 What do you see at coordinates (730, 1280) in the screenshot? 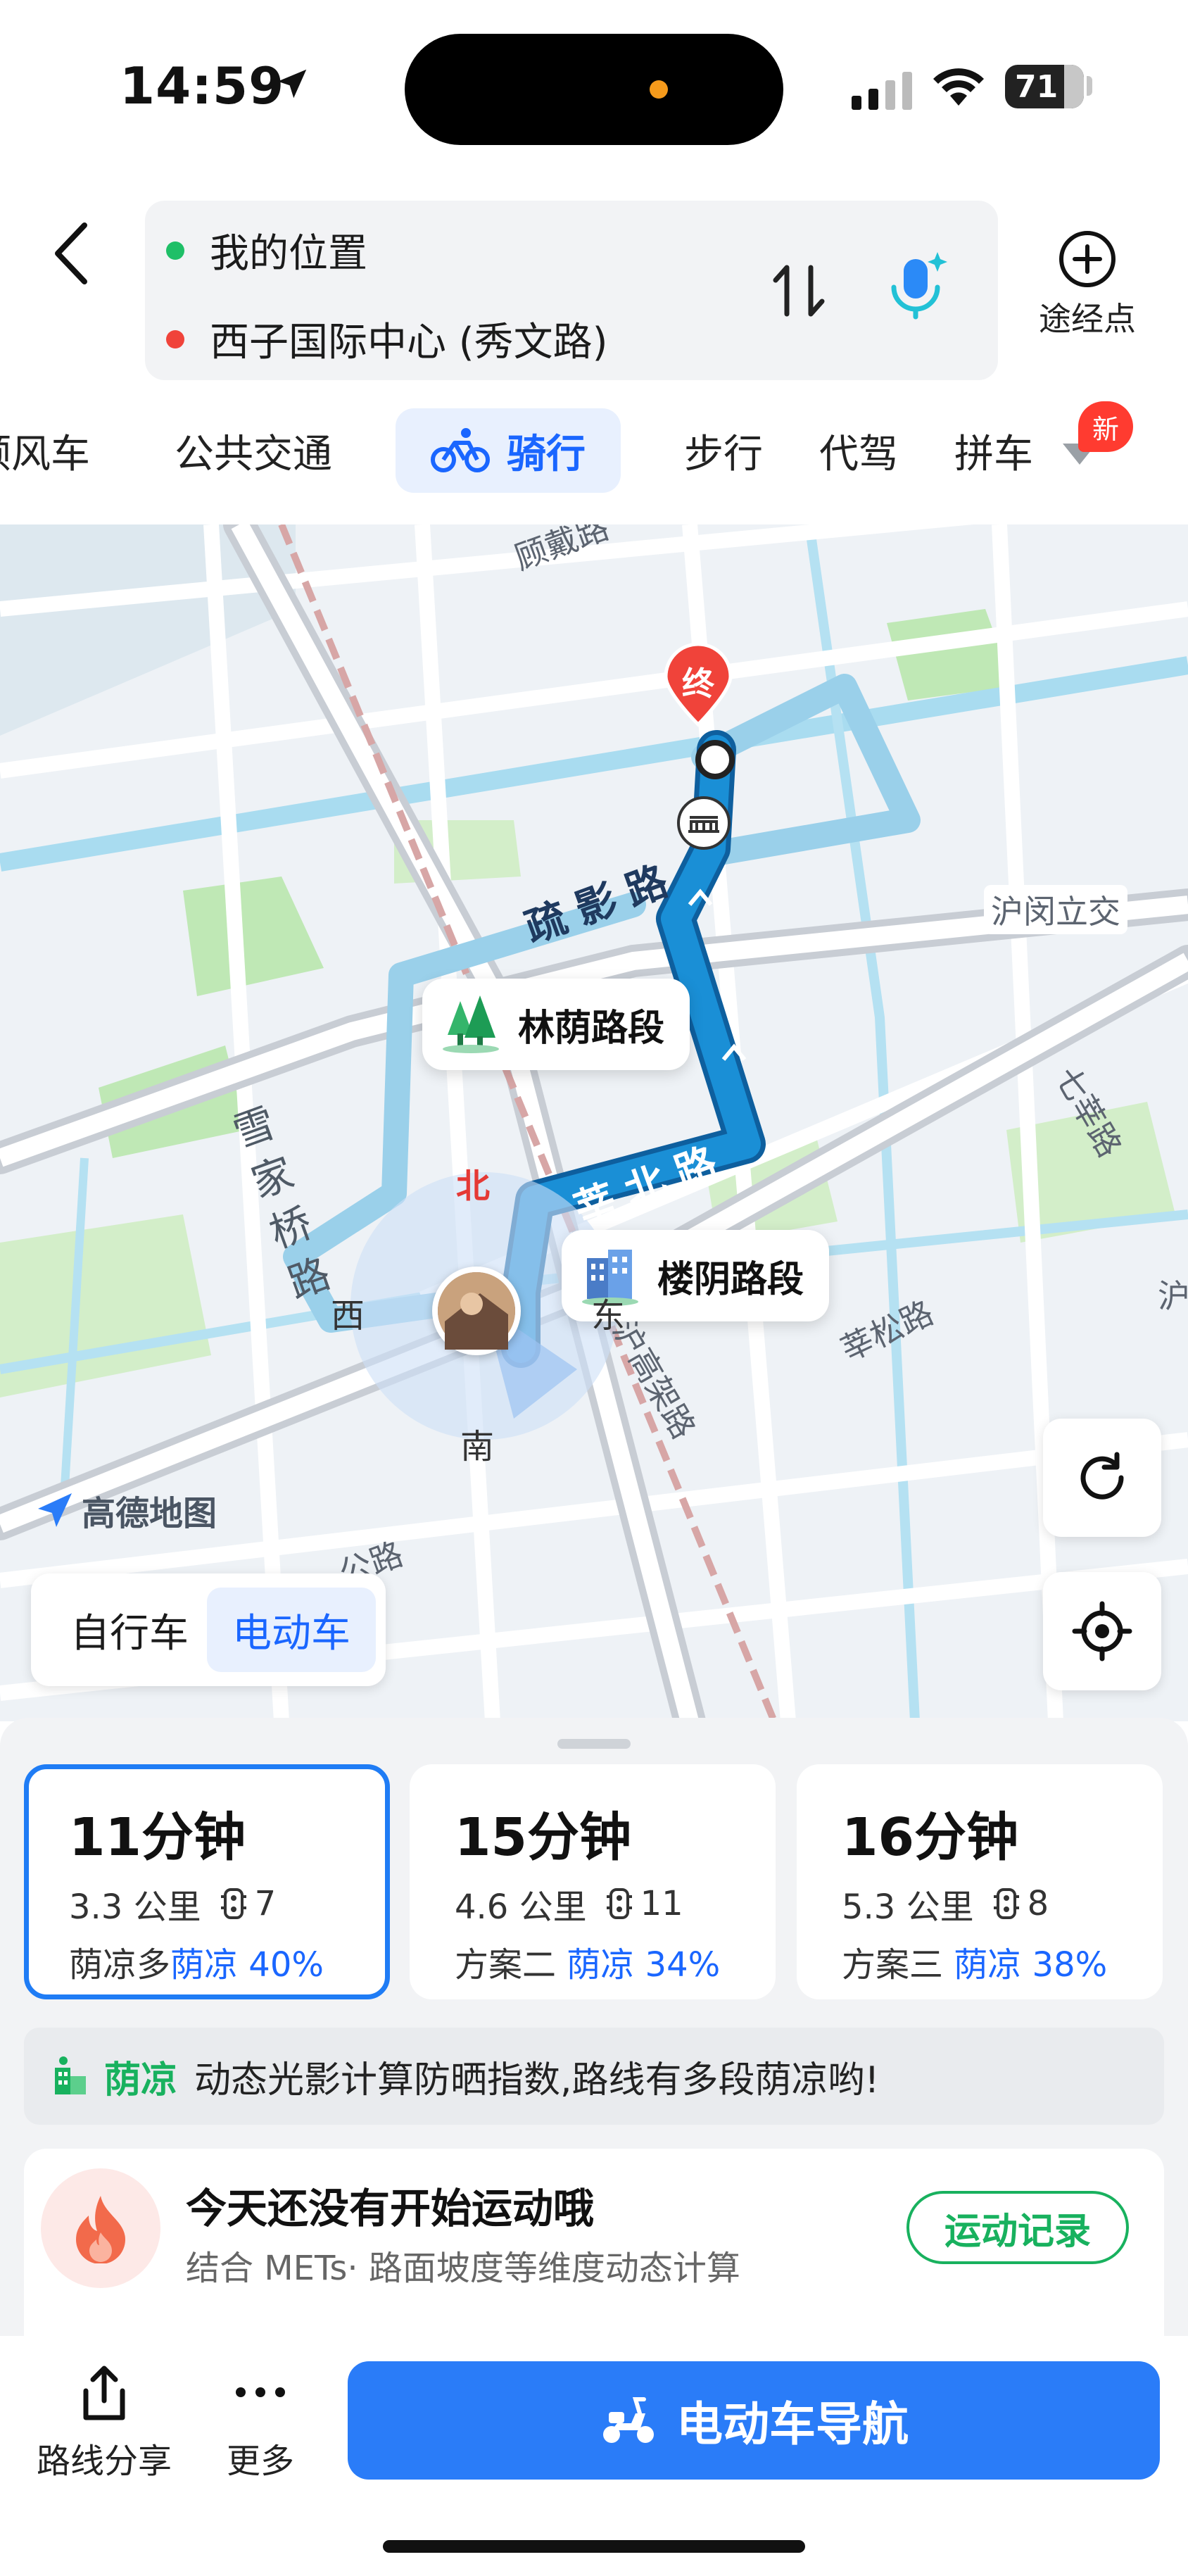
I see `building-shade-label: 楼阴路段` at bounding box center [730, 1280].